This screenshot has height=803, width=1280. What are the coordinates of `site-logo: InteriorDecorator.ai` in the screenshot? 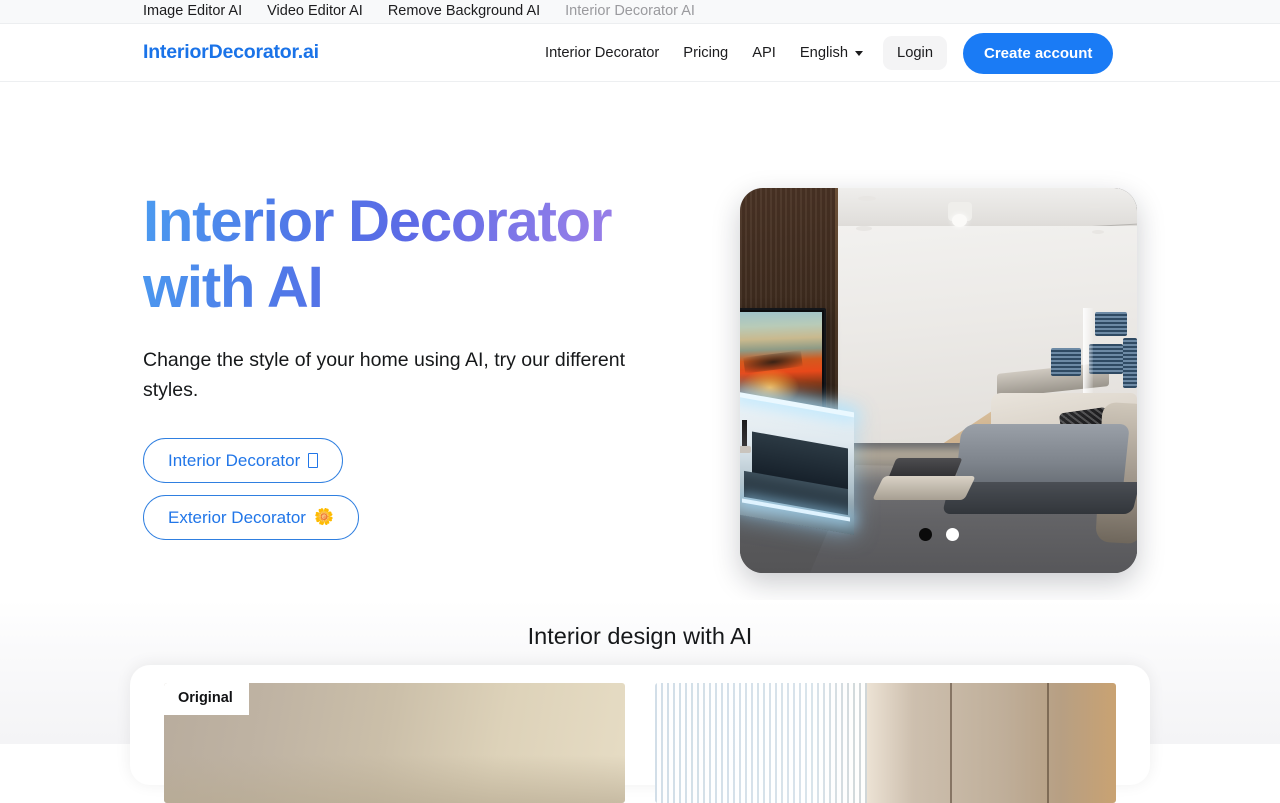 It's located at (231, 52).